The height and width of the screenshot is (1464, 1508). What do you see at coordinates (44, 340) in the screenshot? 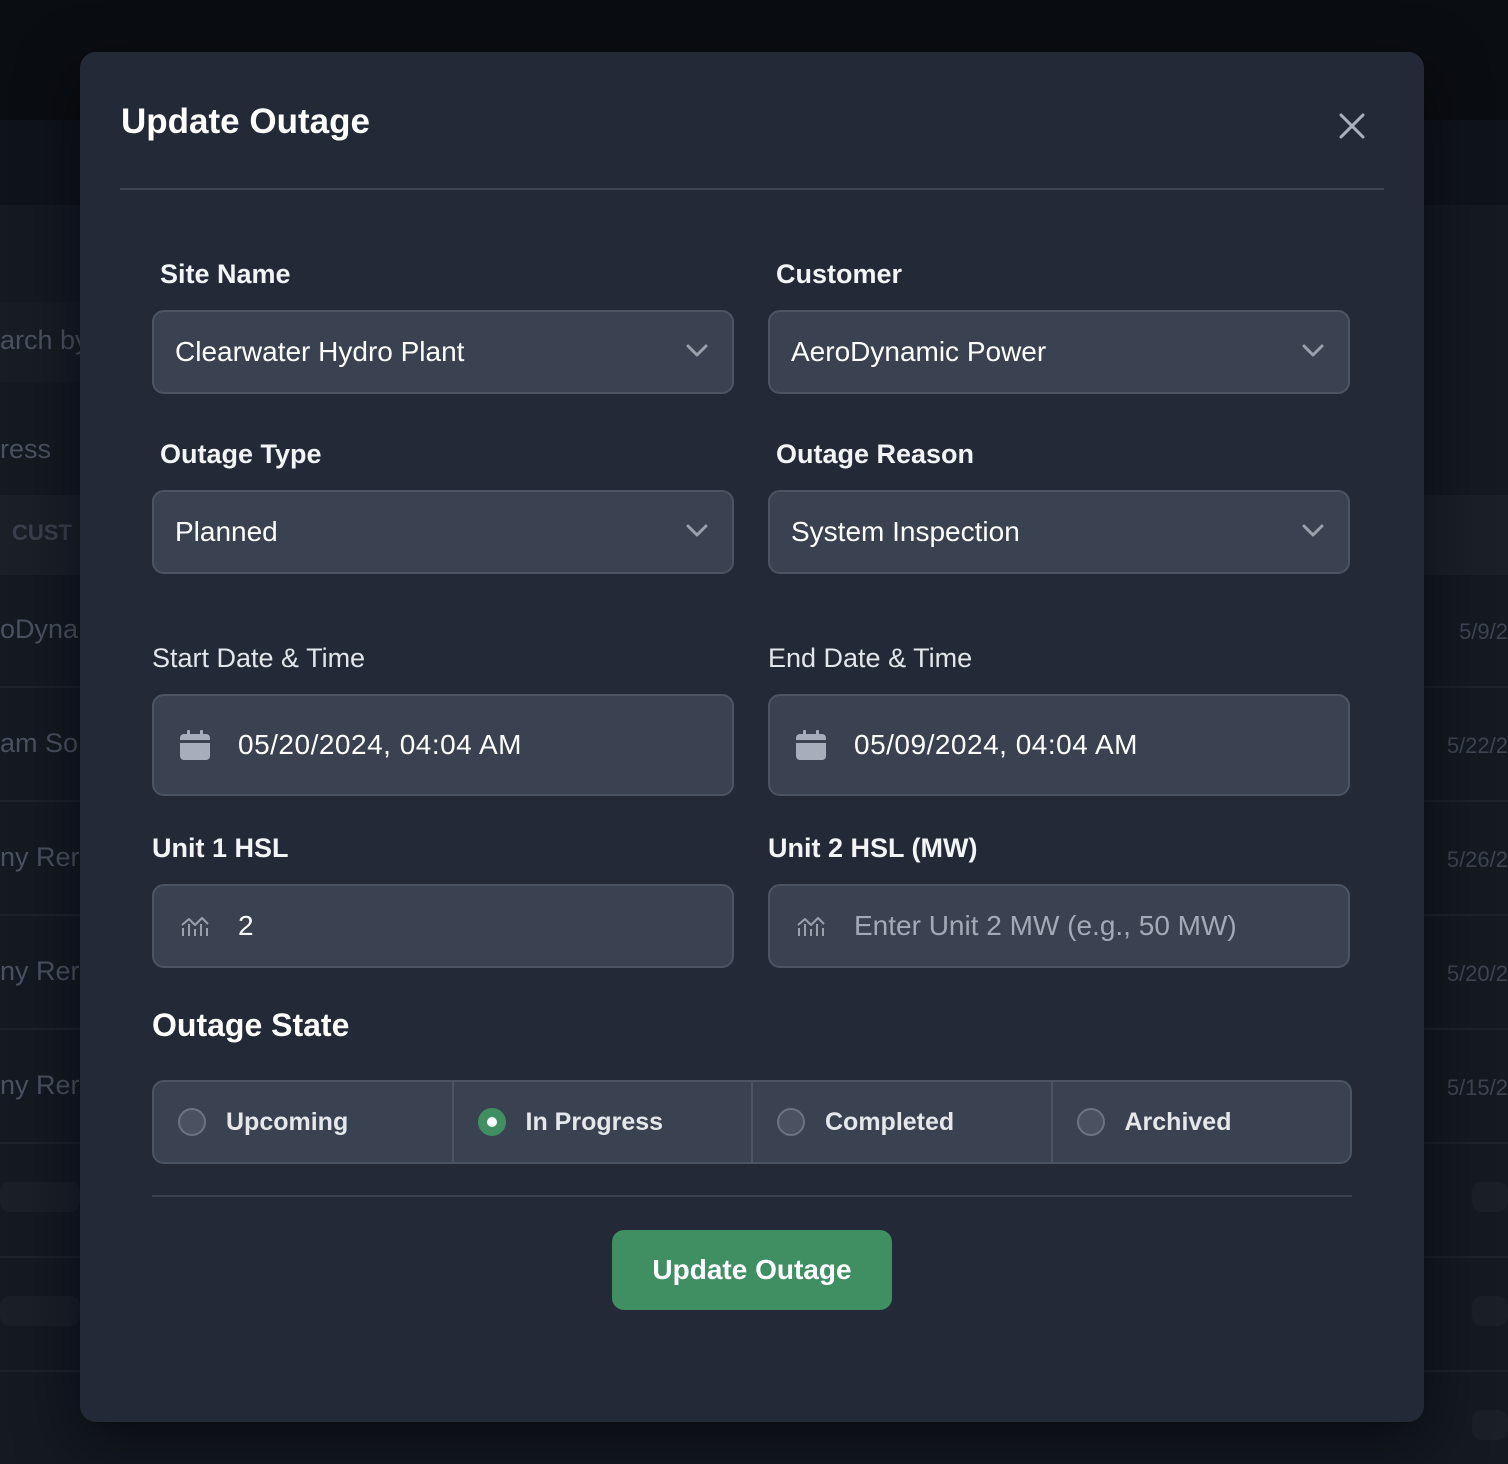
I see `background-search-text: arch by` at bounding box center [44, 340].